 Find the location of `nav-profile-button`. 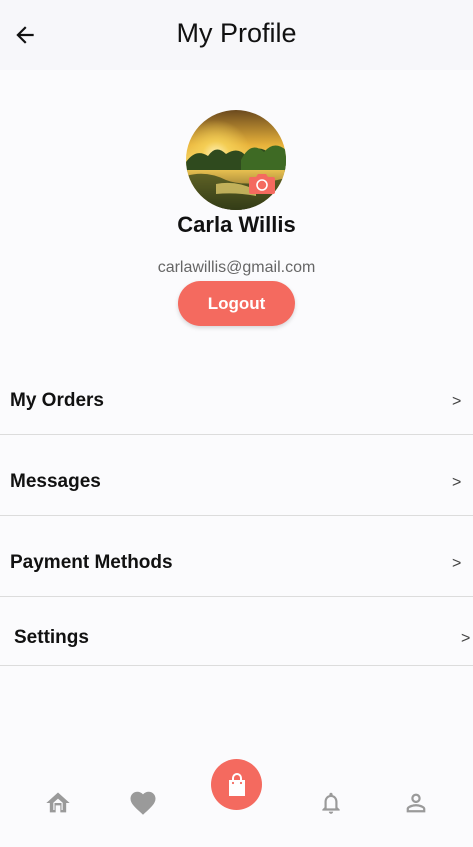

nav-profile-button is located at coordinates (416, 803).